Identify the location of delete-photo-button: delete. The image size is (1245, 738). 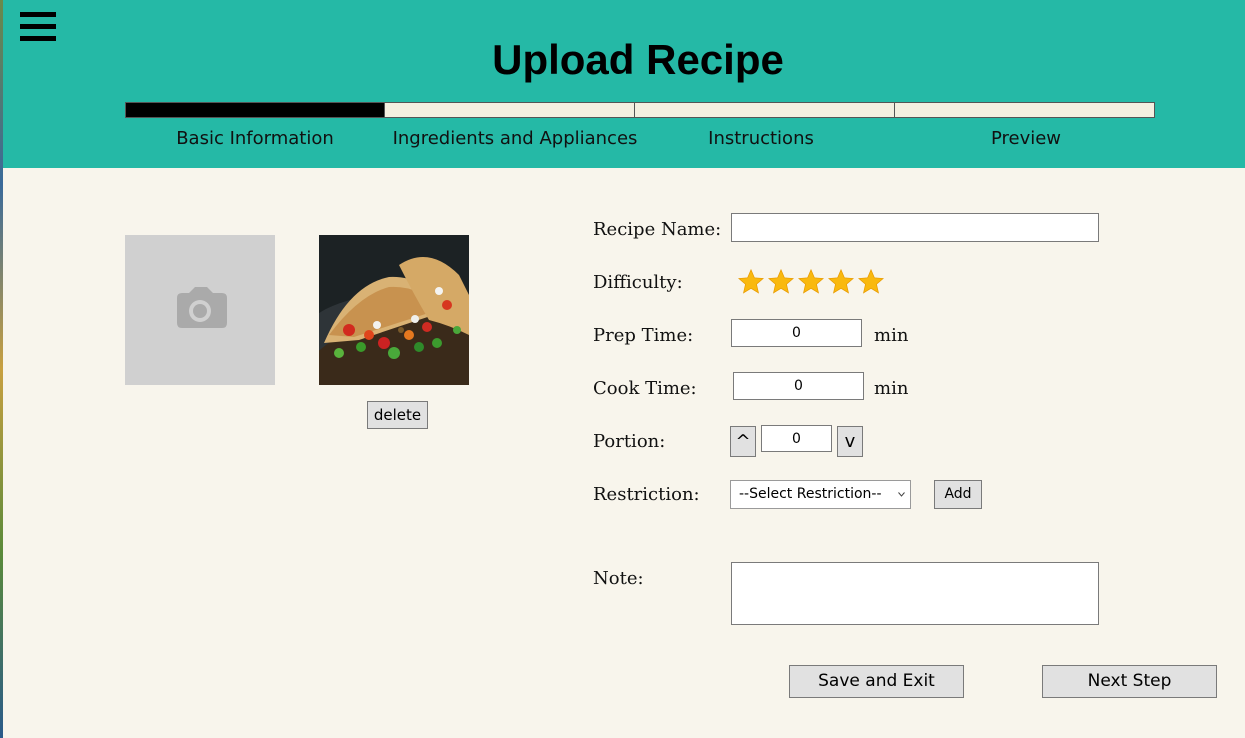
(397, 415).